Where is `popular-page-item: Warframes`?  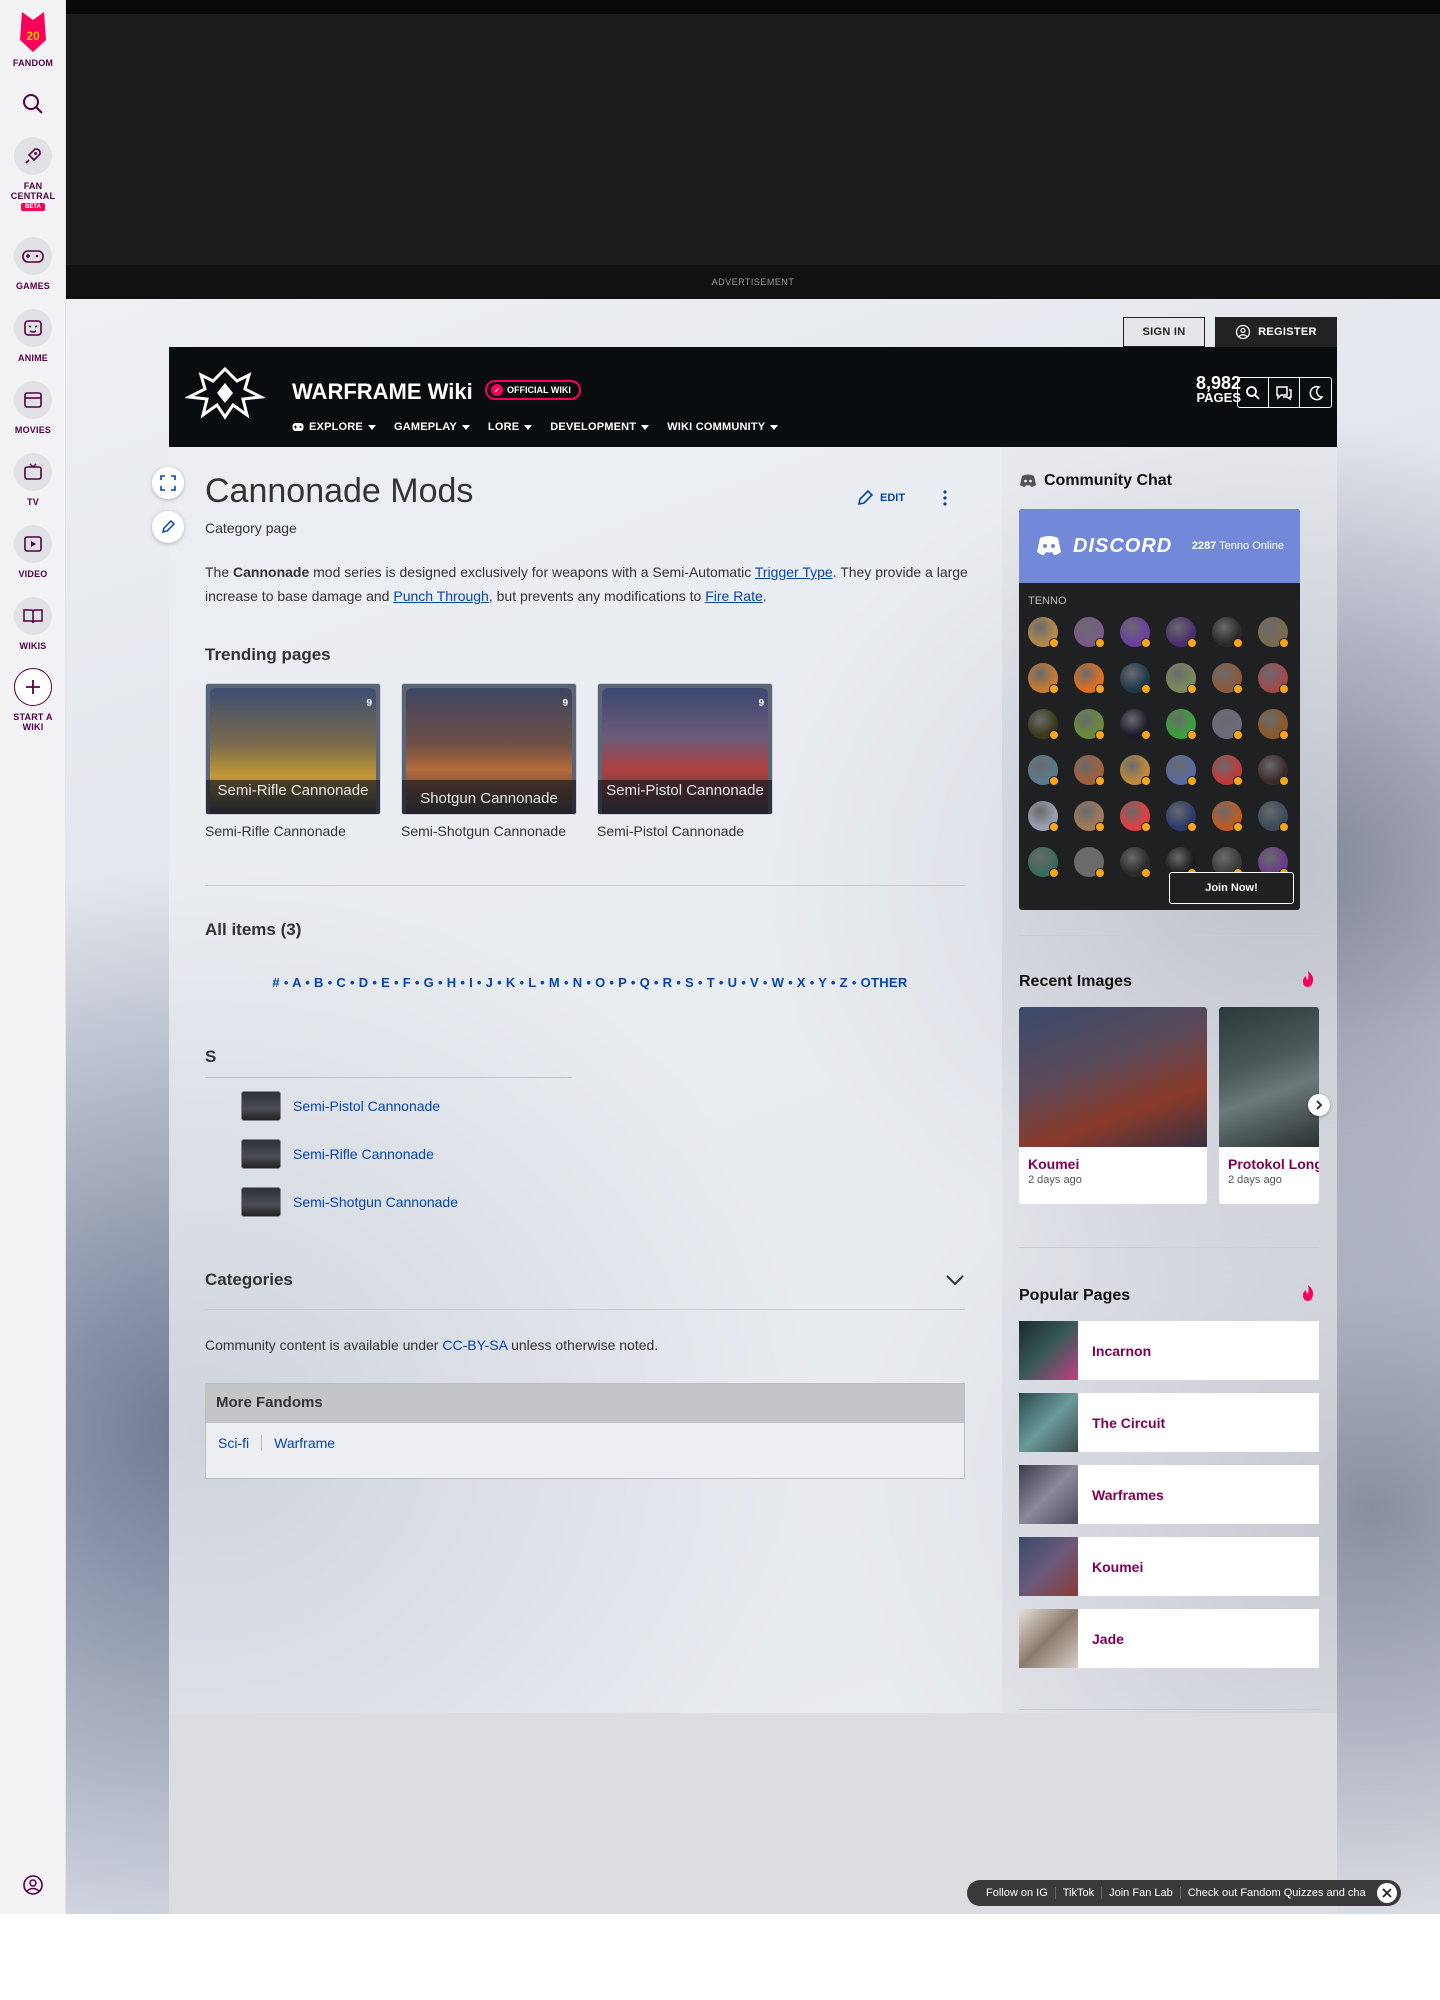
popular-page-item: Warframes is located at coordinates (1169, 1494).